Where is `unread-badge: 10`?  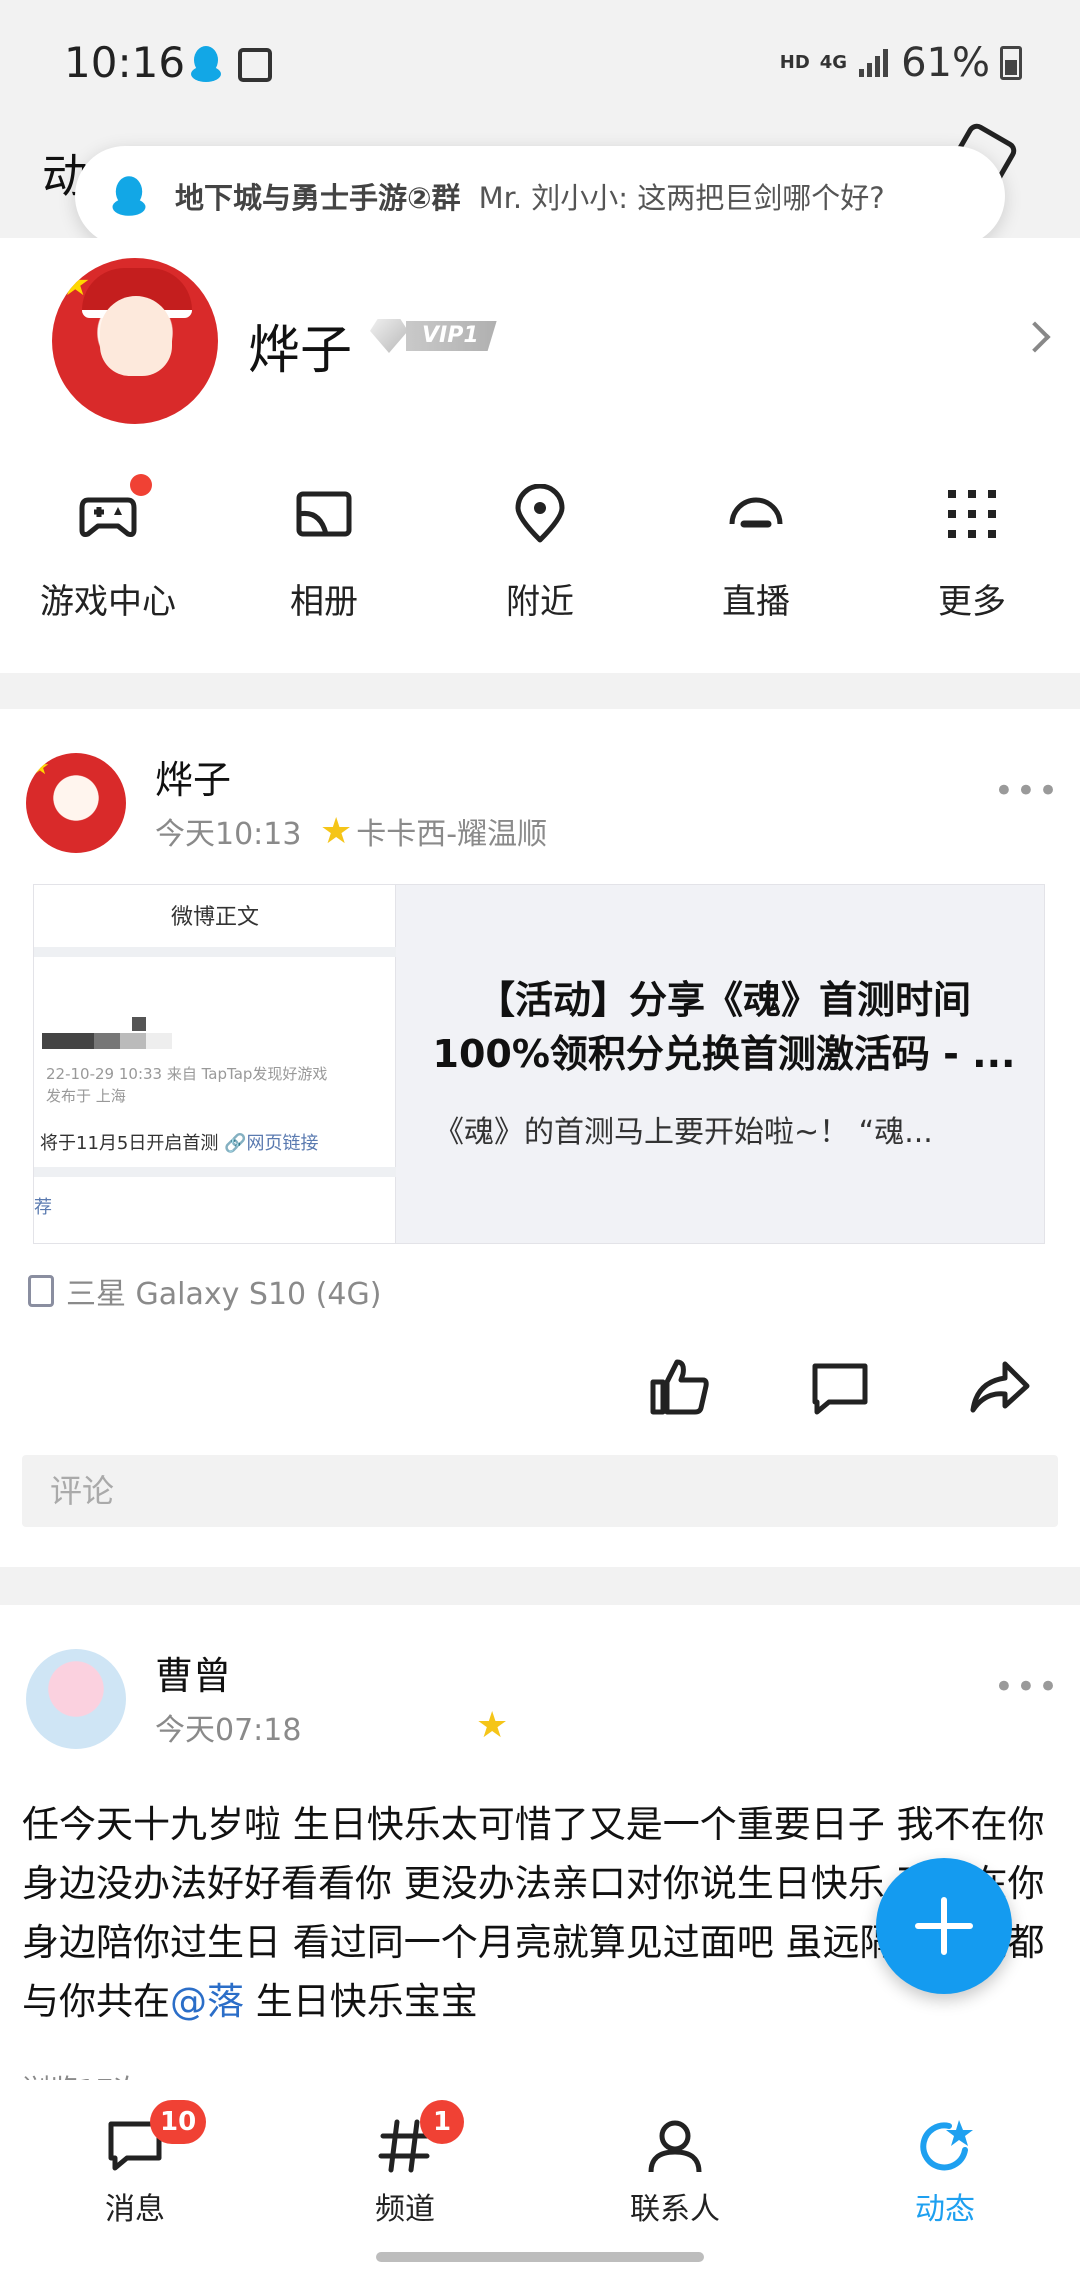 unread-badge: 10 is located at coordinates (178, 2122).